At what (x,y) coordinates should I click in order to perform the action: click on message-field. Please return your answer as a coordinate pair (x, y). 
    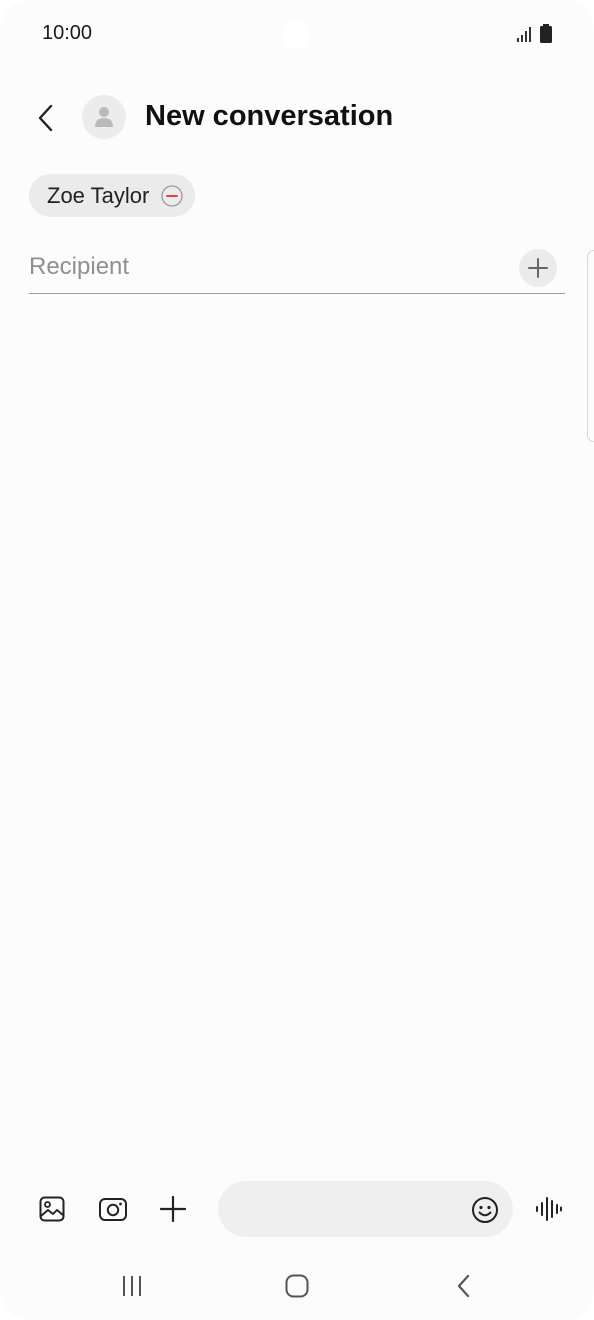
    Looking at the image, I should click on (365, 1209).